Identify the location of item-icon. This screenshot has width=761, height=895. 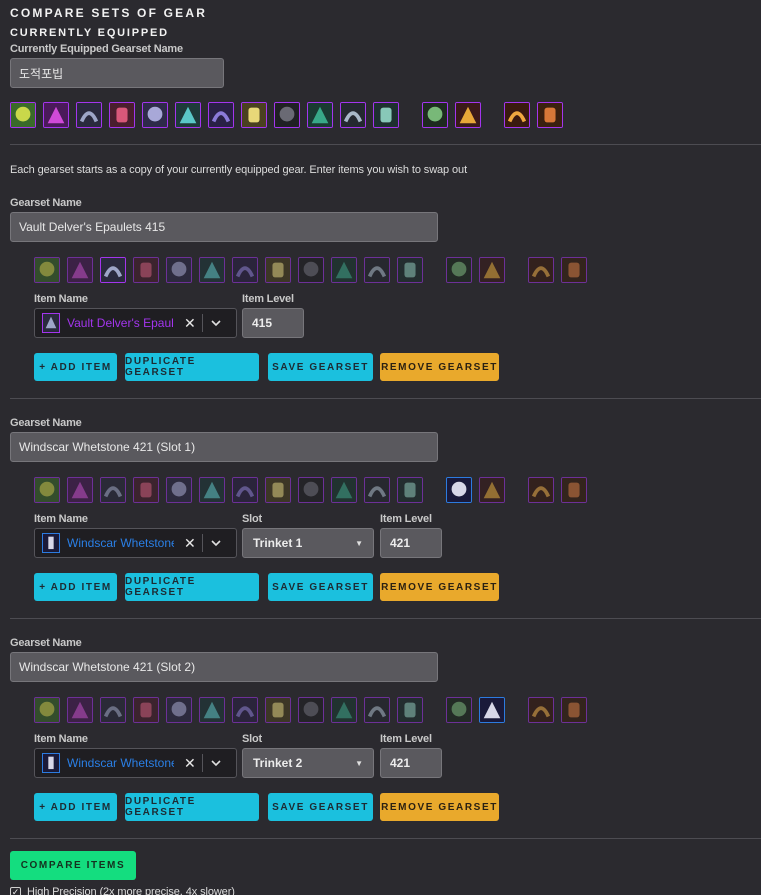
(51, 763).